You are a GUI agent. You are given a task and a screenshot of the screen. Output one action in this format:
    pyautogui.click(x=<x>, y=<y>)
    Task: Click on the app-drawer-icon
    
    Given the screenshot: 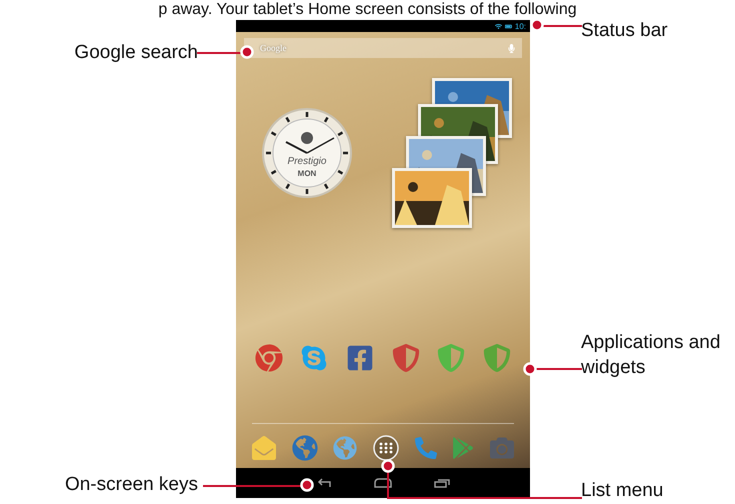 What is the action you would take?
    pyautogui.click(x=385, y=448)
    